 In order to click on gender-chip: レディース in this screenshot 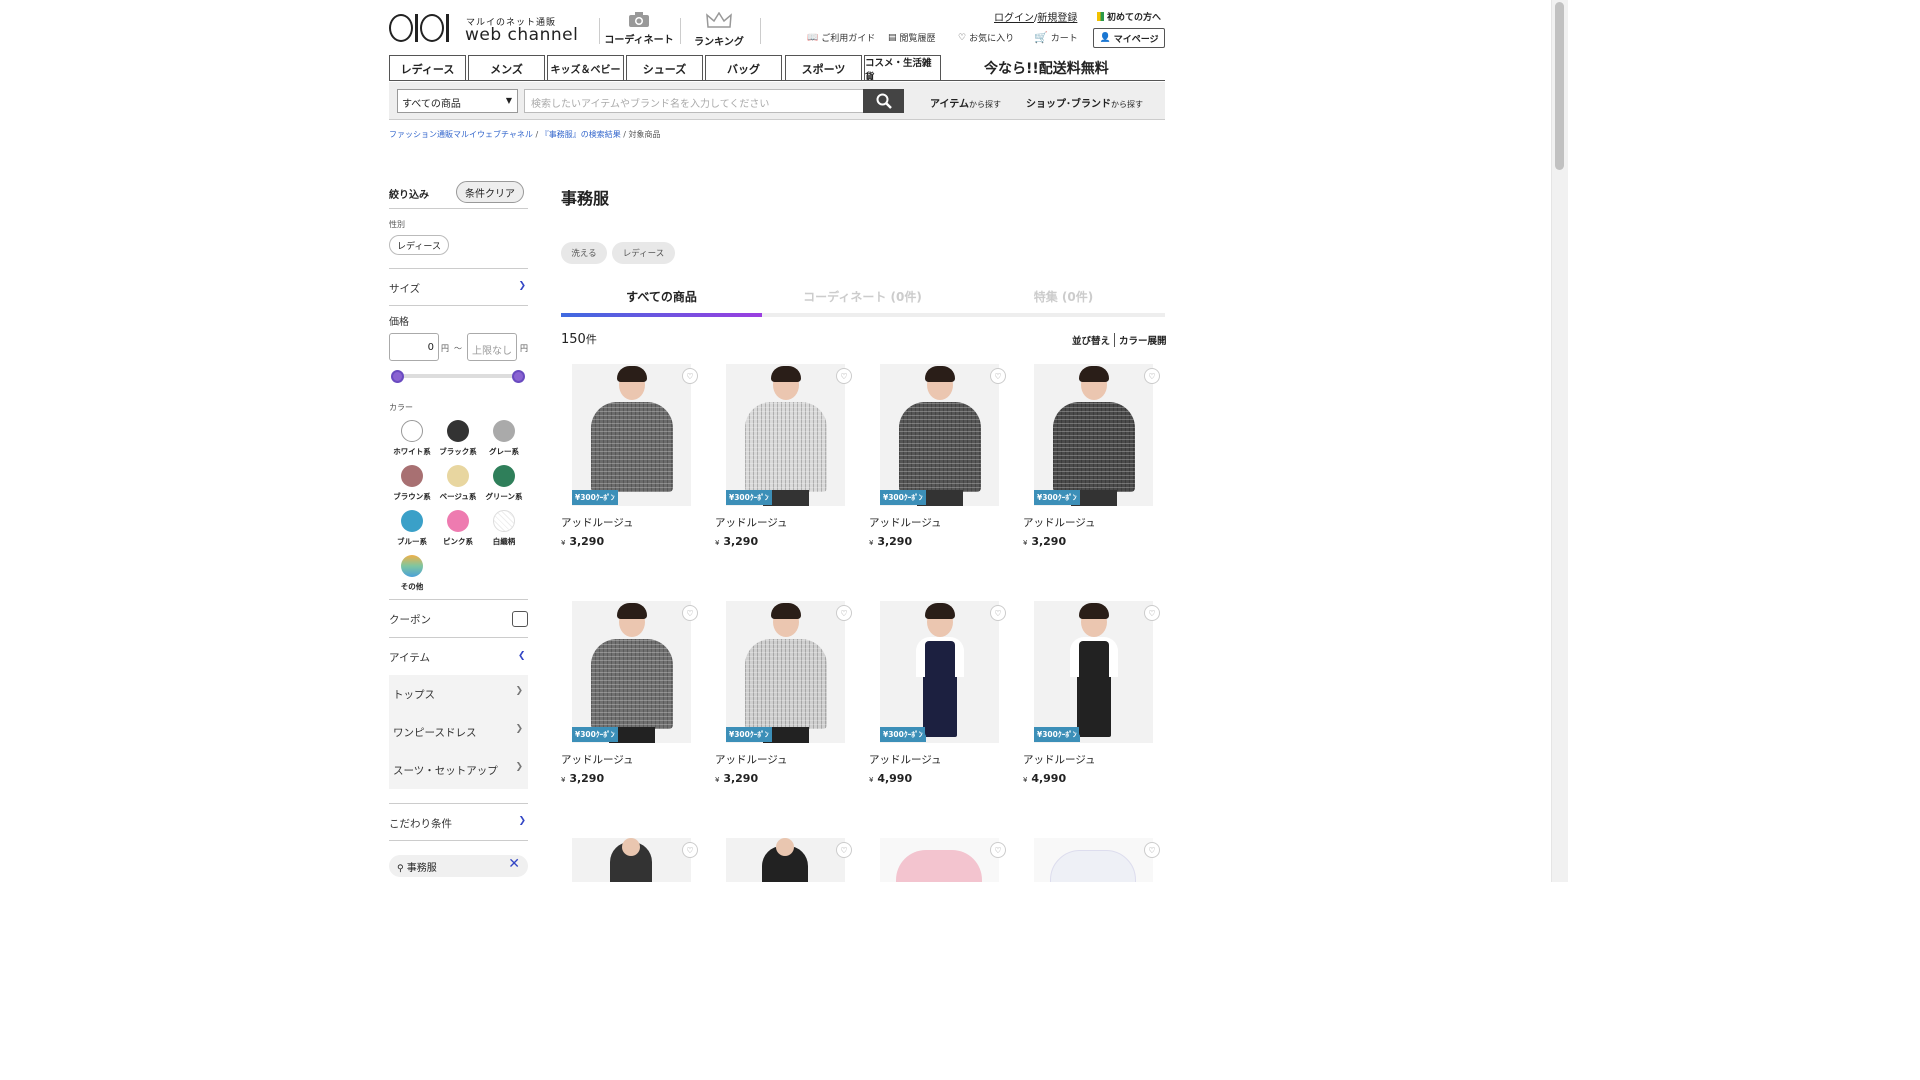, I will do `click(419, 245)`.